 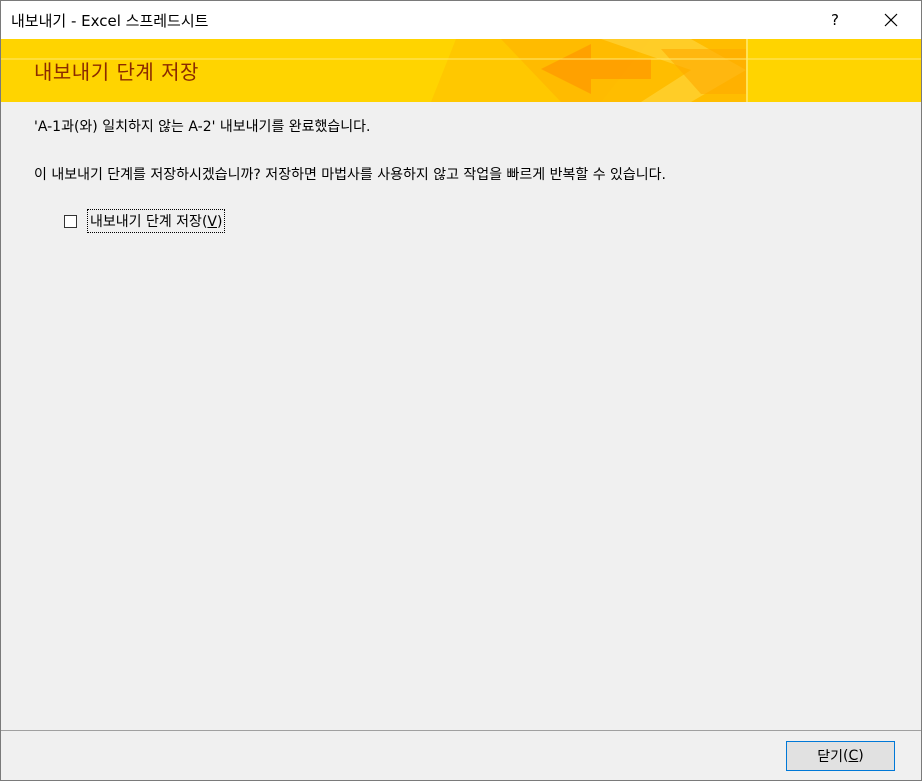 What do you see at coordinates (212, 222) in the screenshot?
I see `accel-key: V` at bounding box center [212, 222].